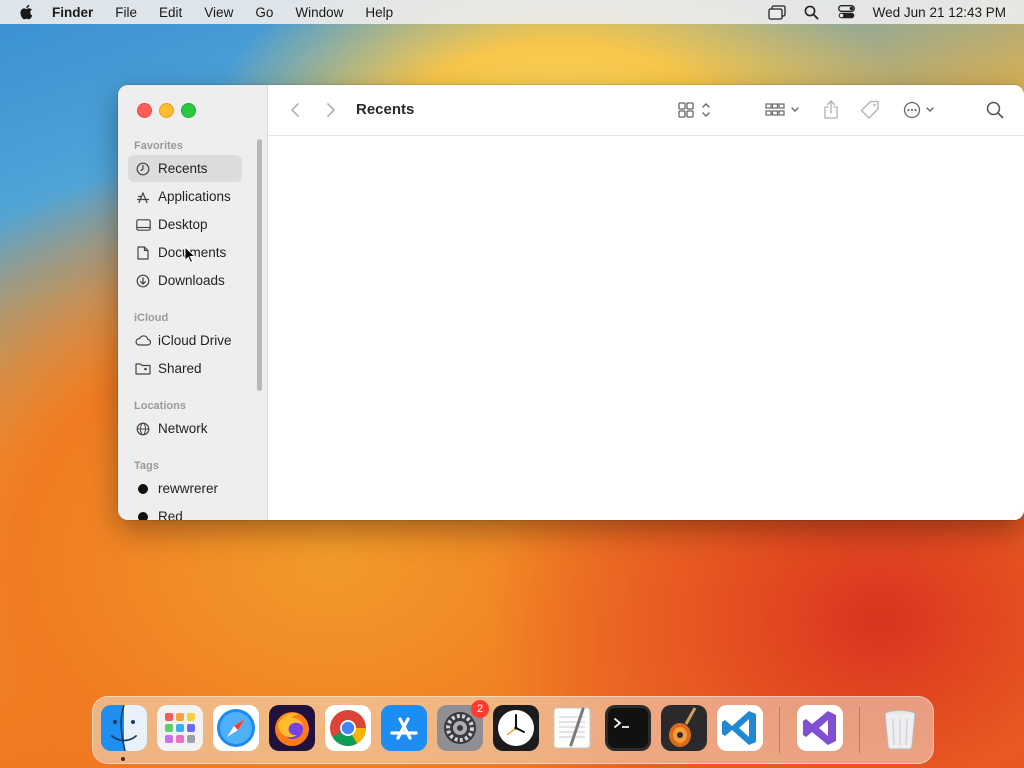  I want to click on chrome-icon, so click(348, 728).